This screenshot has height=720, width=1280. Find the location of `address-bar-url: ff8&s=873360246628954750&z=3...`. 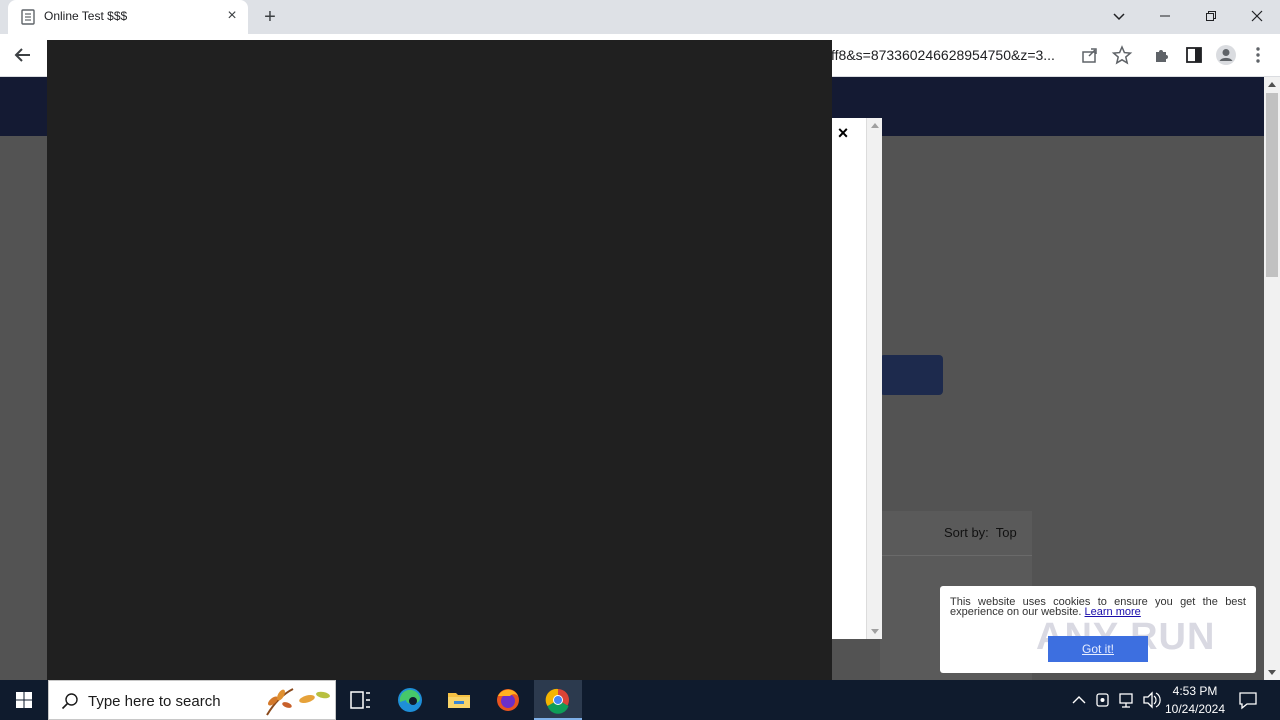

address-bar-url: ff8&s=873360246628954750&z=3... is located at coordinates (943, 55).